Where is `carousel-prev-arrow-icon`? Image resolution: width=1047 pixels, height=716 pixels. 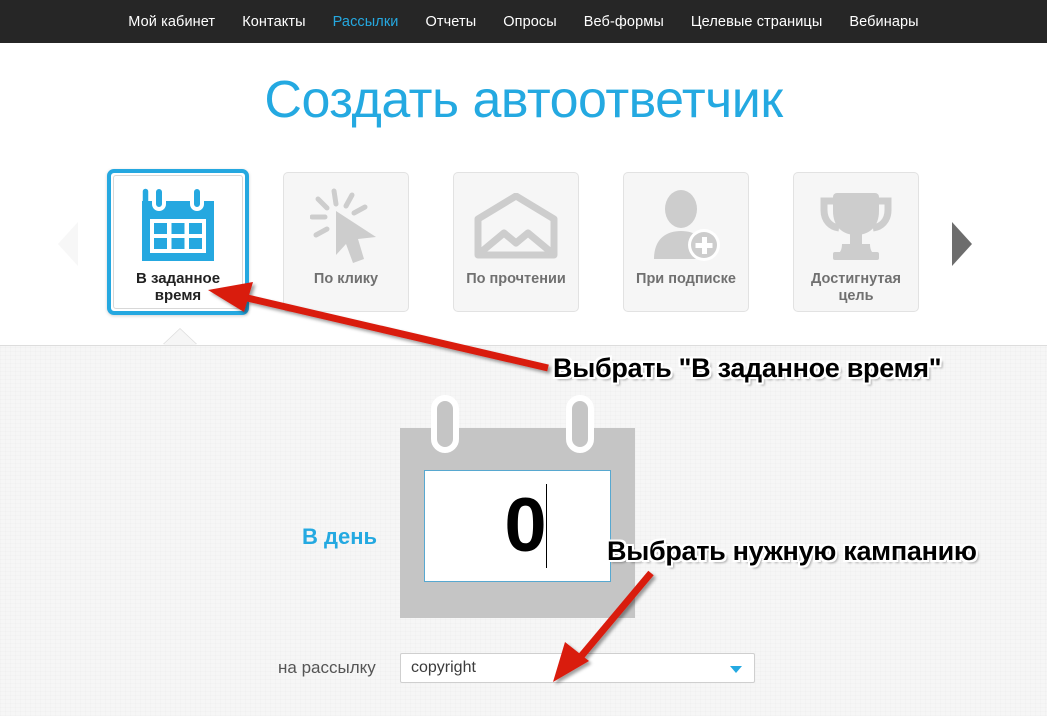 carousel-prev-arrow-icon is located at coordinates (68, 244).